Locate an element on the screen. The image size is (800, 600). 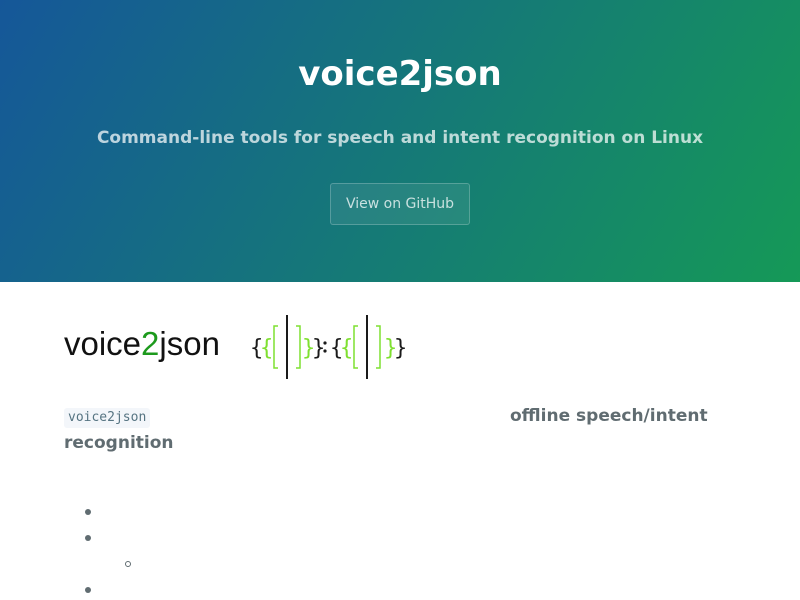
logo-wordmark: voice2json is located at coordinates (142, 344).